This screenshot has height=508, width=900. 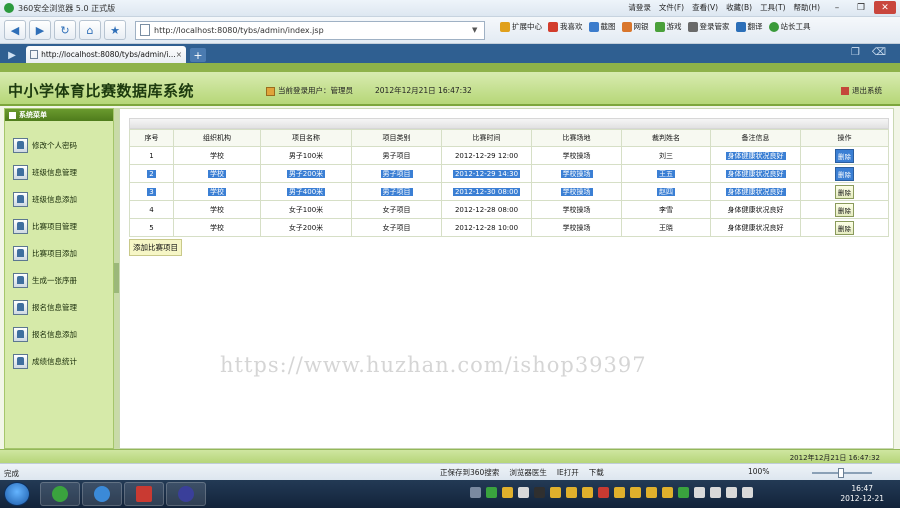 I want to click on webmaster-icon, so click(x=773, y=27).